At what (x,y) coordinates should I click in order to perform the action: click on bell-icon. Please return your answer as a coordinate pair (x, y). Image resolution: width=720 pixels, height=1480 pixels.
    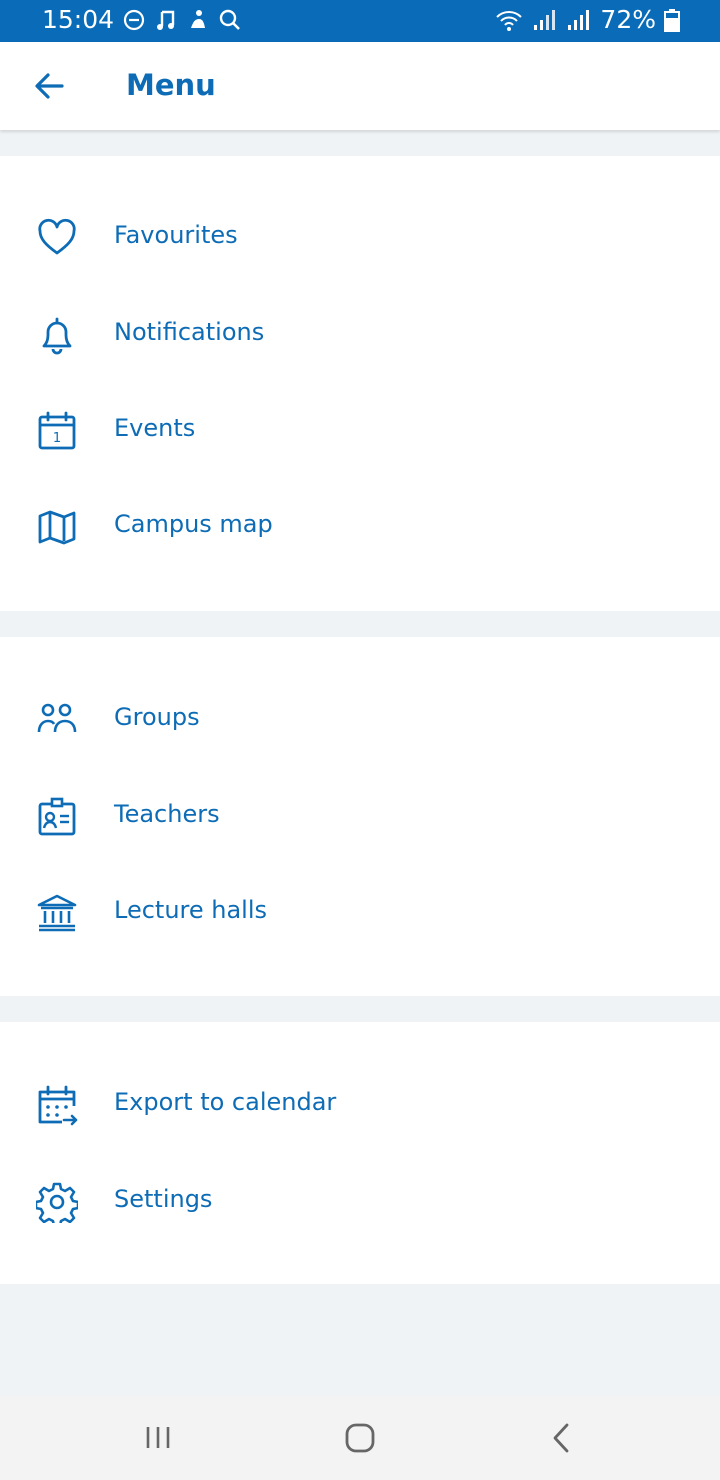
    Looking at the image, I should click on (57, 336).